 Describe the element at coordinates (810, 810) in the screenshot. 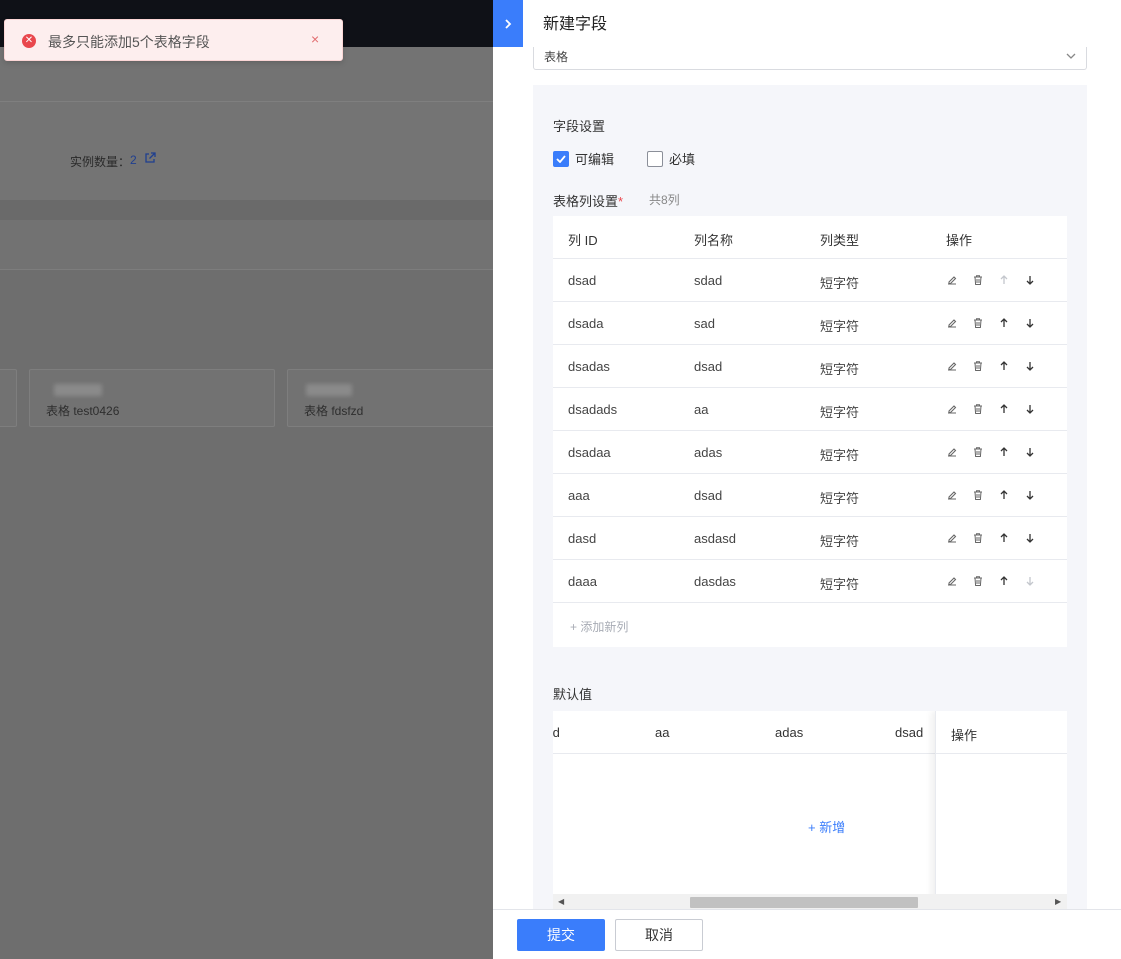

I see `default-value-table: ıd aa adas dsad + 新增 操作 ◀ ▶` at that location.